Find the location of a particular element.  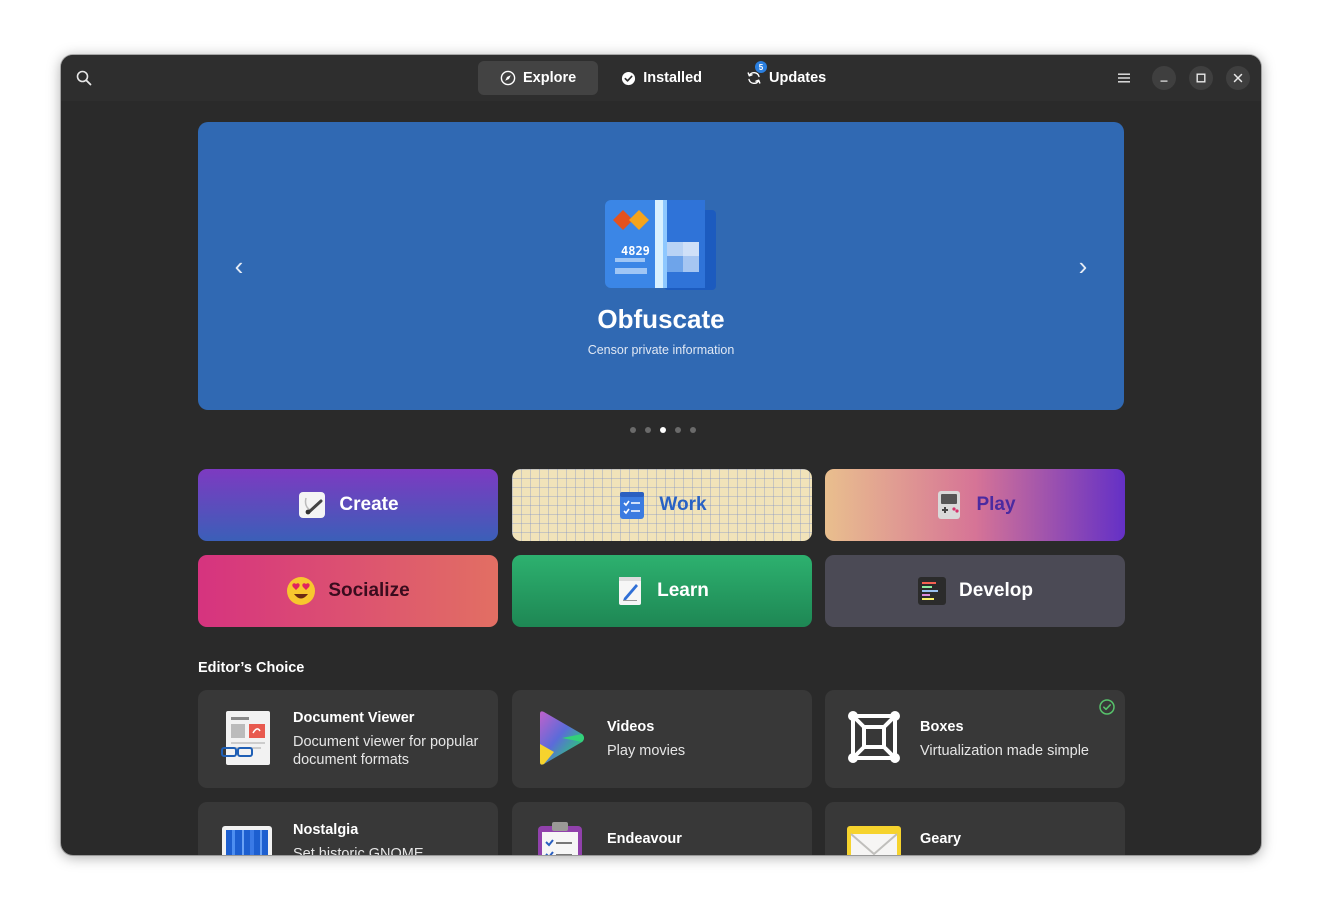

gamepad-icon is located at coordinates (949, 505).